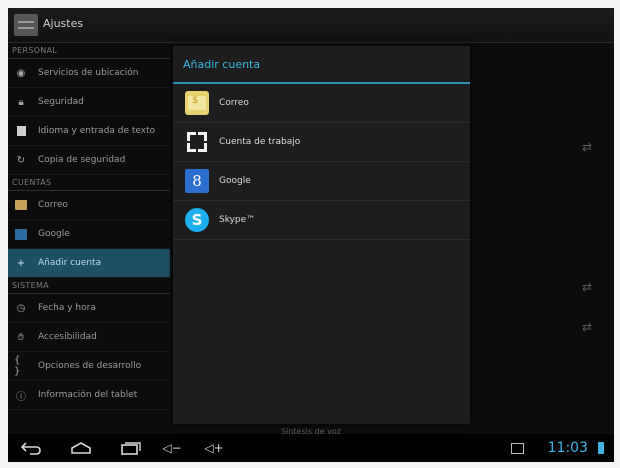  I want to click on account-option-skype: S Skype™, so click(321, 220).